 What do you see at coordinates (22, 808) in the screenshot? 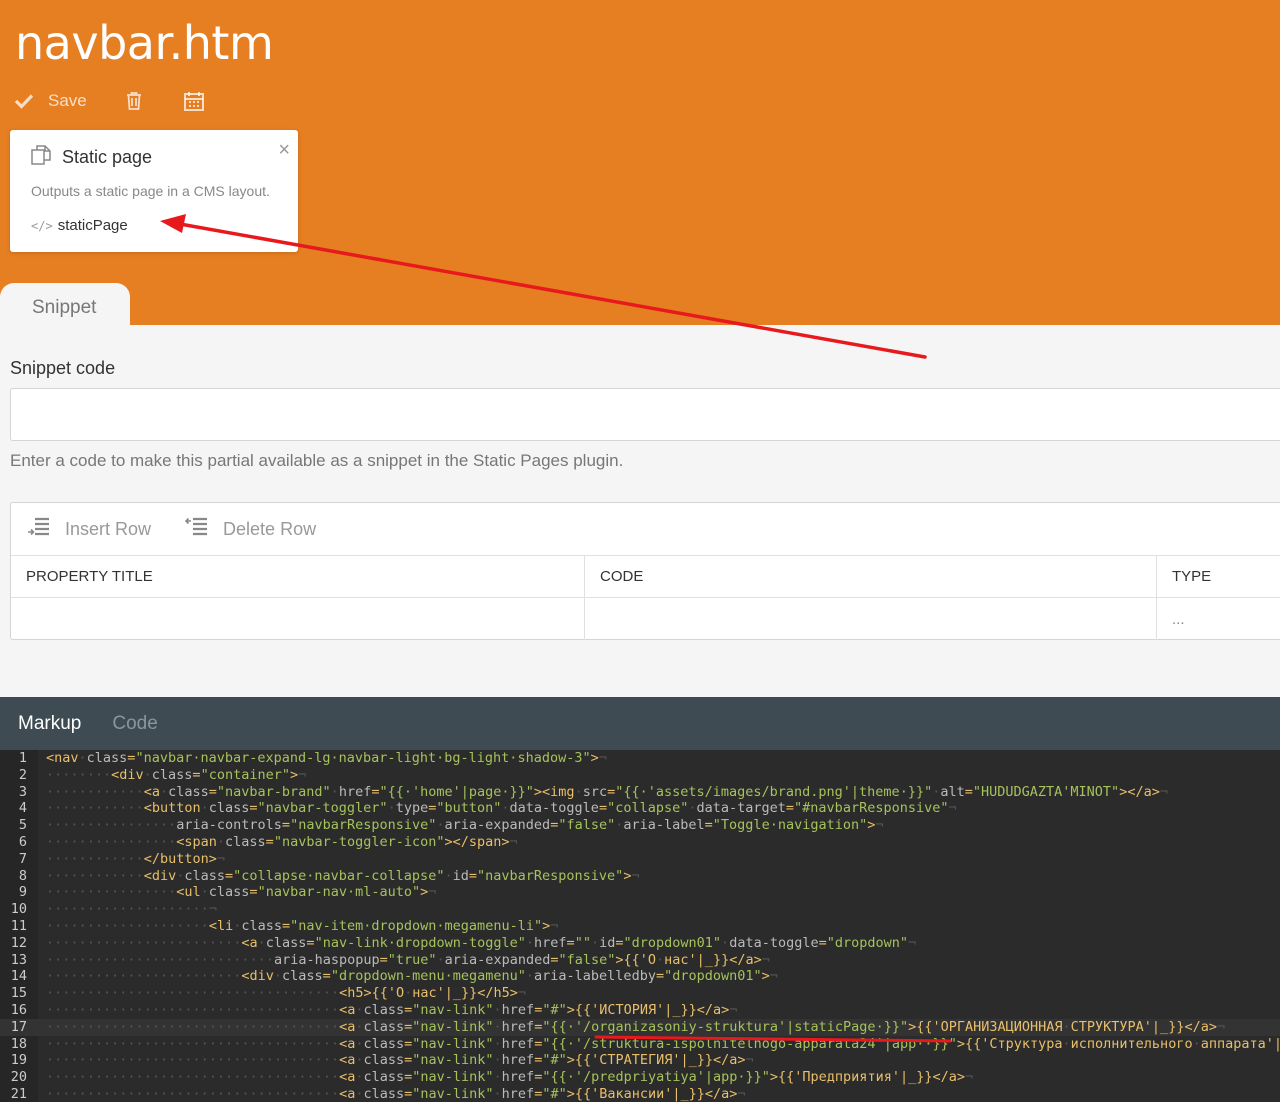
I see `line-number: 4` at bounding box center [22, 808].